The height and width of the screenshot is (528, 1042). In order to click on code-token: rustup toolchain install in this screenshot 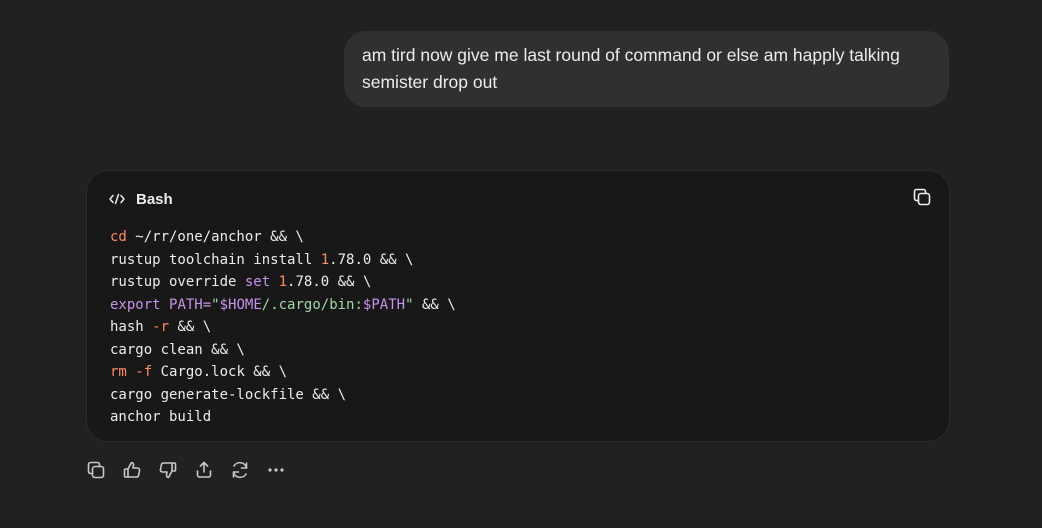, I will do `click(215, 259)`.